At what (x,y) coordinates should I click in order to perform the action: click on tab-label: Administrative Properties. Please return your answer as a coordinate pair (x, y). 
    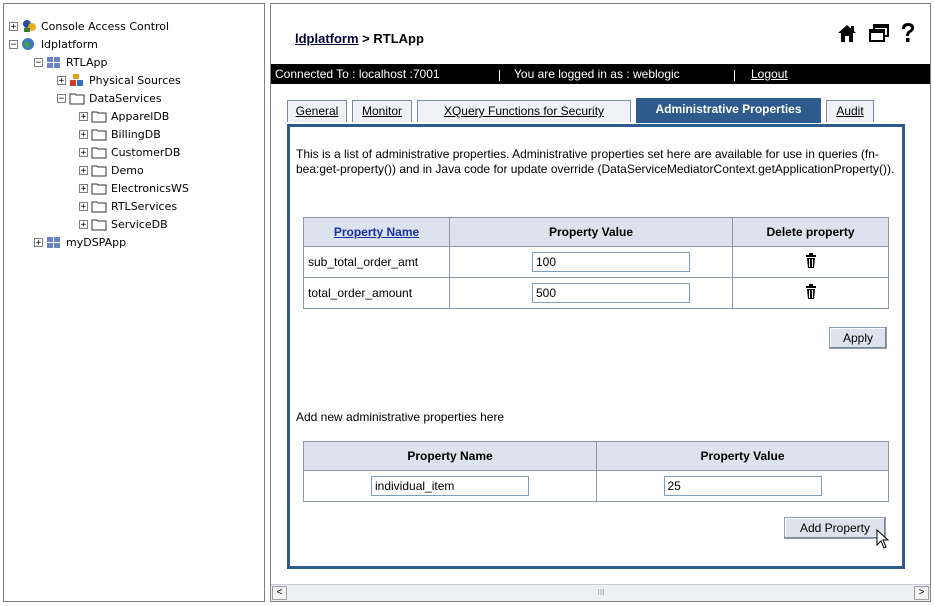
    Looking at the image, I should click on (728, 109).